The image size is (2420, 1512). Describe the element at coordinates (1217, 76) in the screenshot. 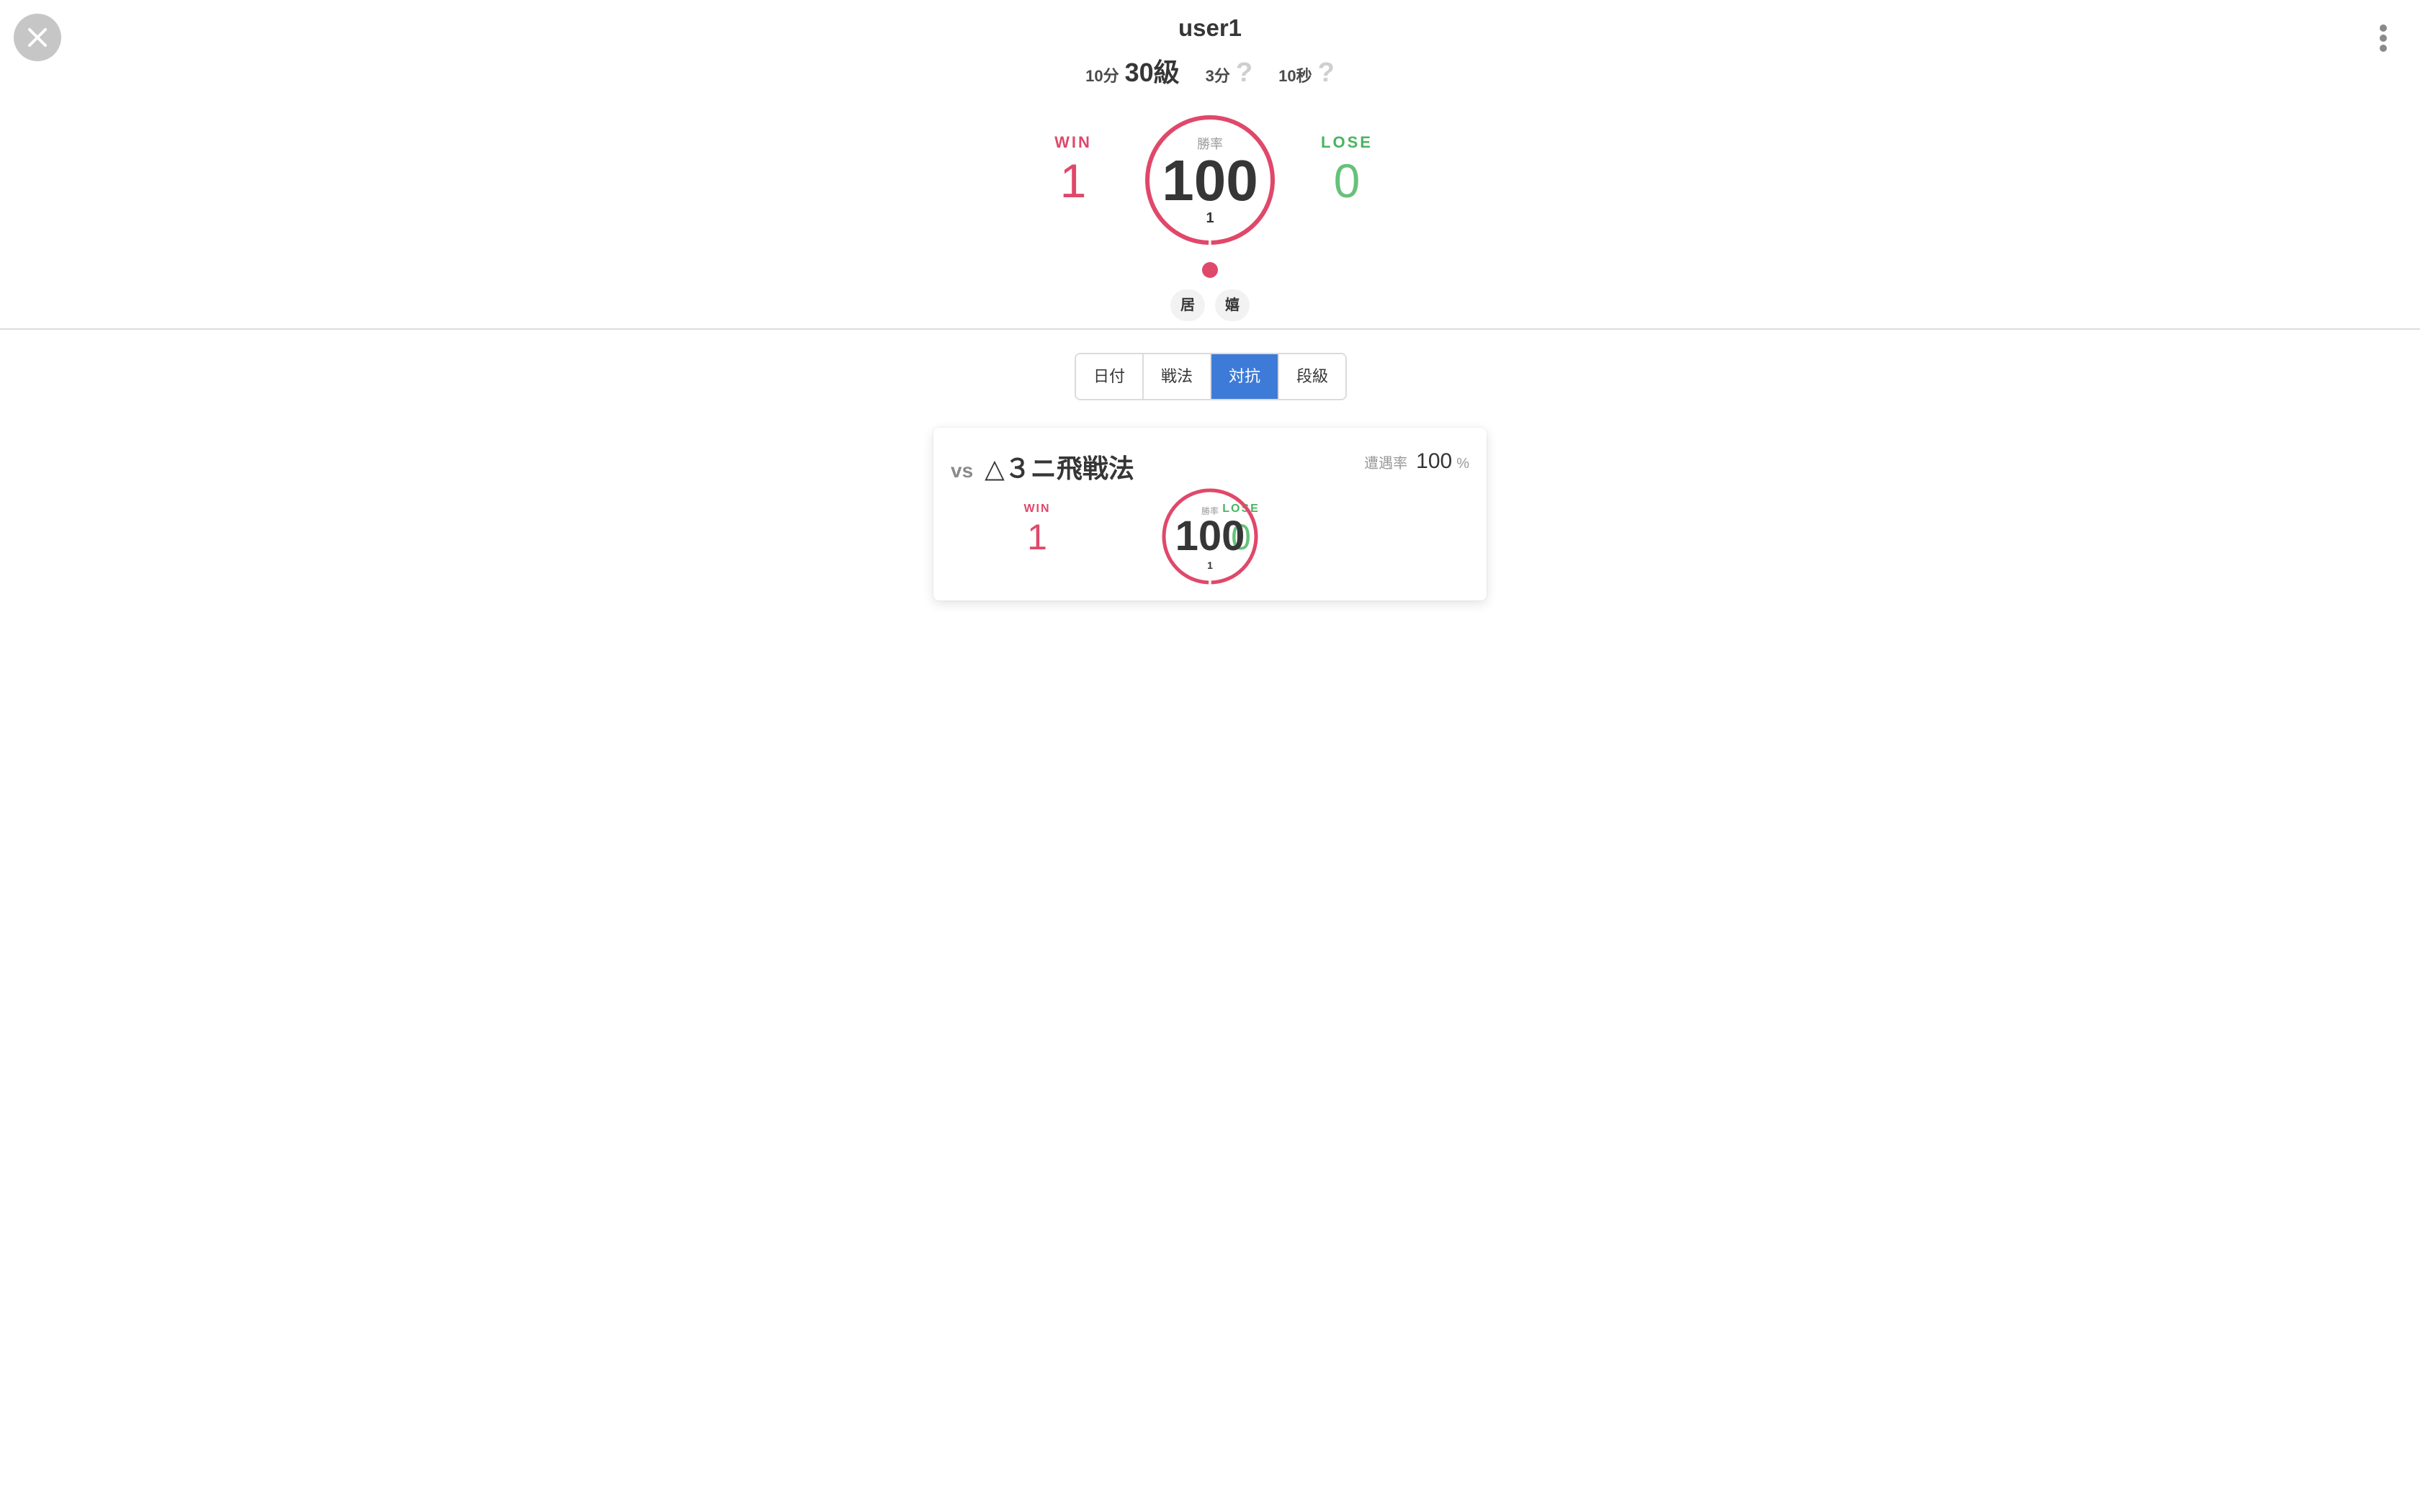

I see `rank-rule: 3分` at that location.